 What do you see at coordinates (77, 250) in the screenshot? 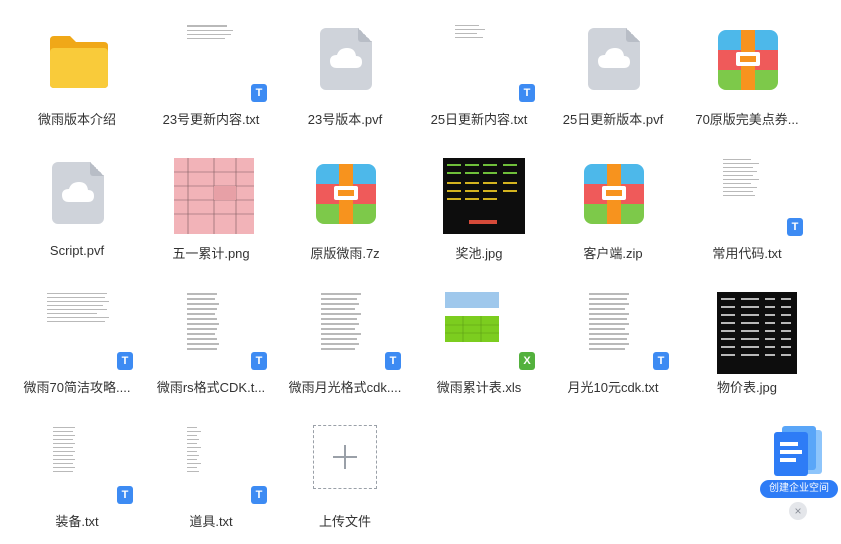
I see `file-name: Script.pvf` at bounding box center [77, 250].